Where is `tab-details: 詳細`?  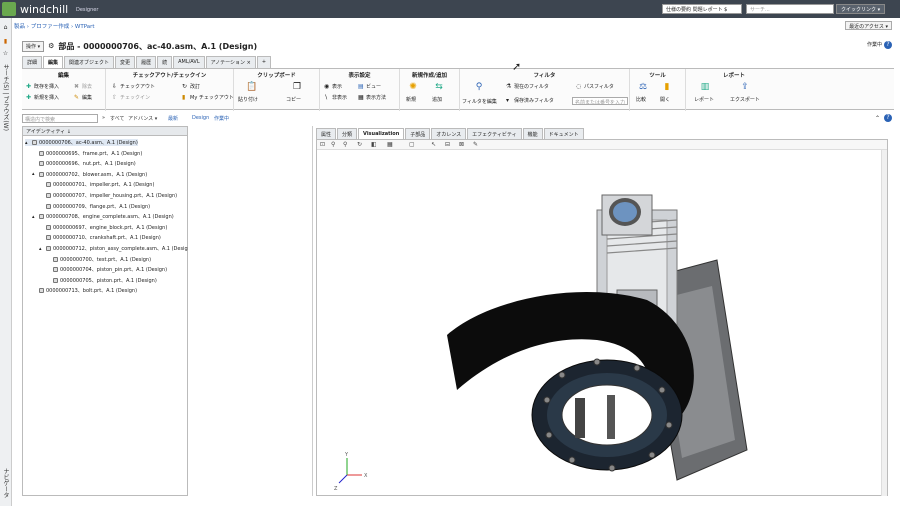
tab-details: 詳細 is located at coordinates (32, 62).